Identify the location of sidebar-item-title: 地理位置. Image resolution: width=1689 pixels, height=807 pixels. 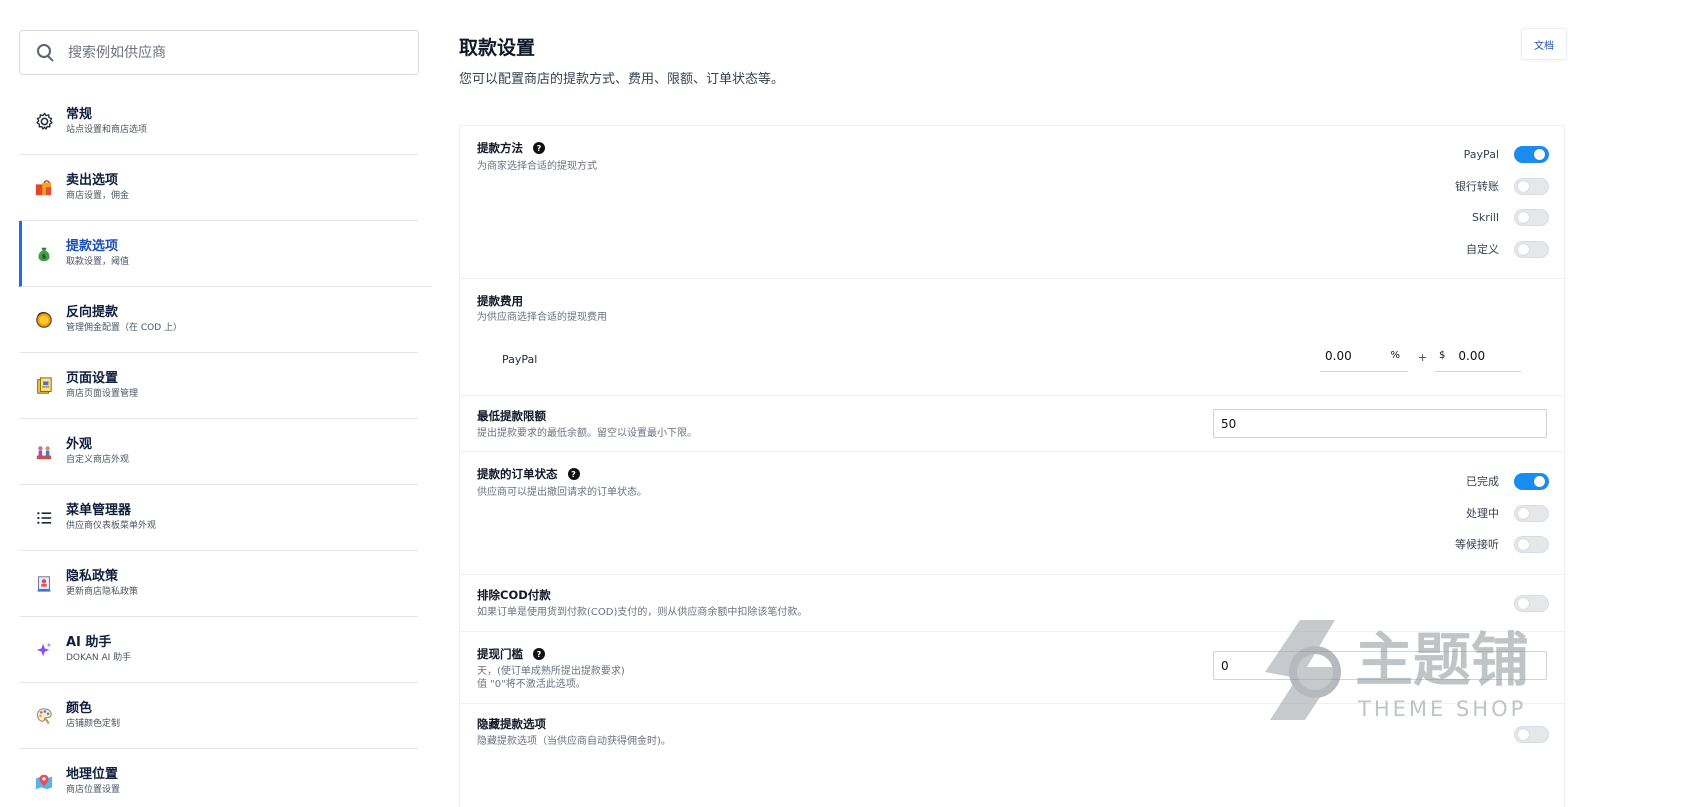
(92, 774).